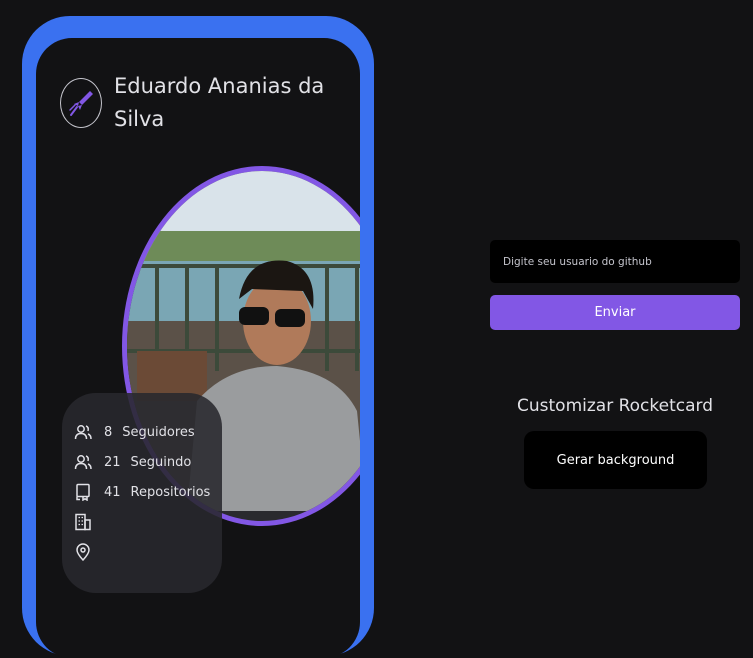 The width and height of the screenshot is (753, 658). I want to click on company-stat, so click(94, 522).